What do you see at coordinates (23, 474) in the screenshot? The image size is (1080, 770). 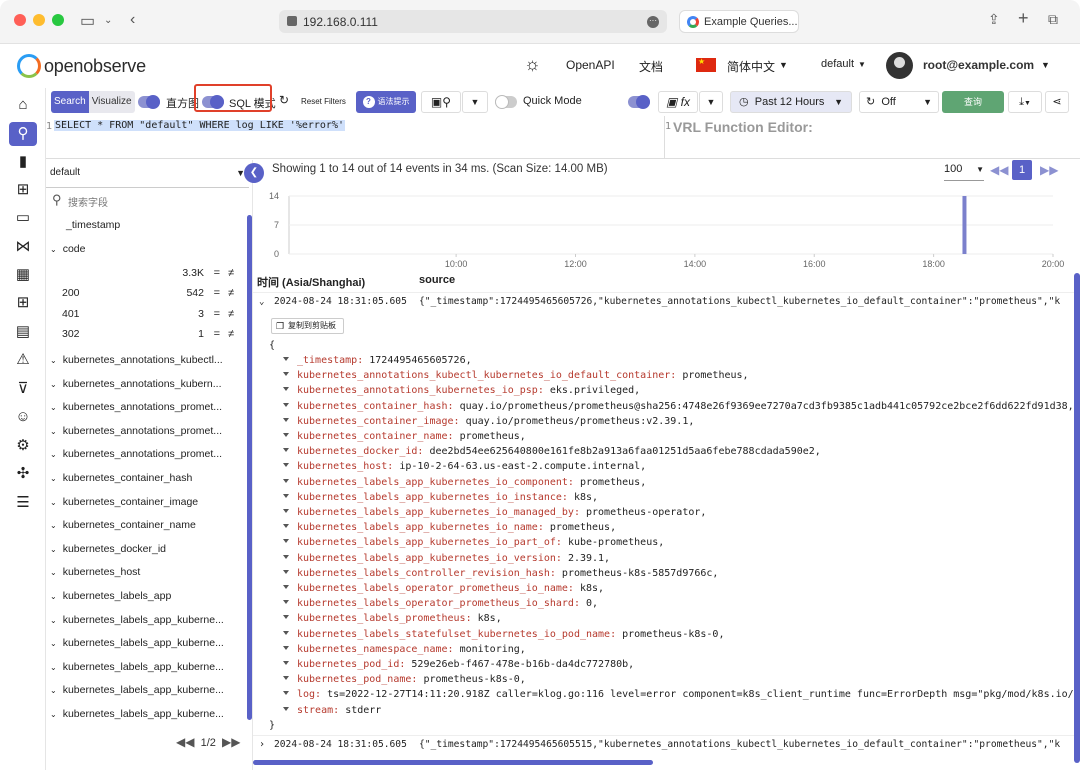 I see `slack-icon: ✣` at bounding box center [23, 474].